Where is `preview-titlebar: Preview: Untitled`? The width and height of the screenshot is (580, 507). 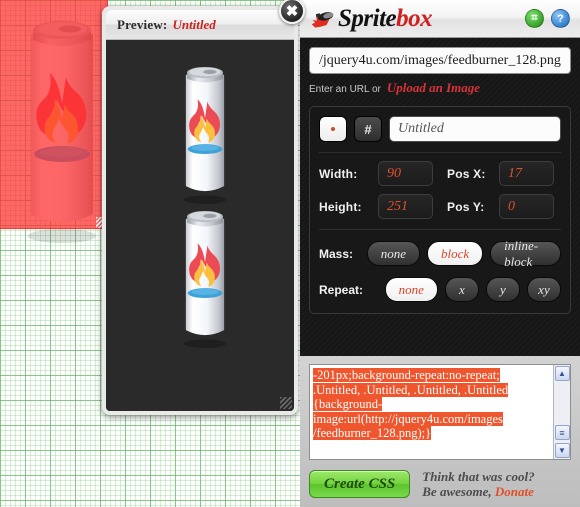 preview-titlebar: Preview: Untitled is located at coordinates (200, 25).